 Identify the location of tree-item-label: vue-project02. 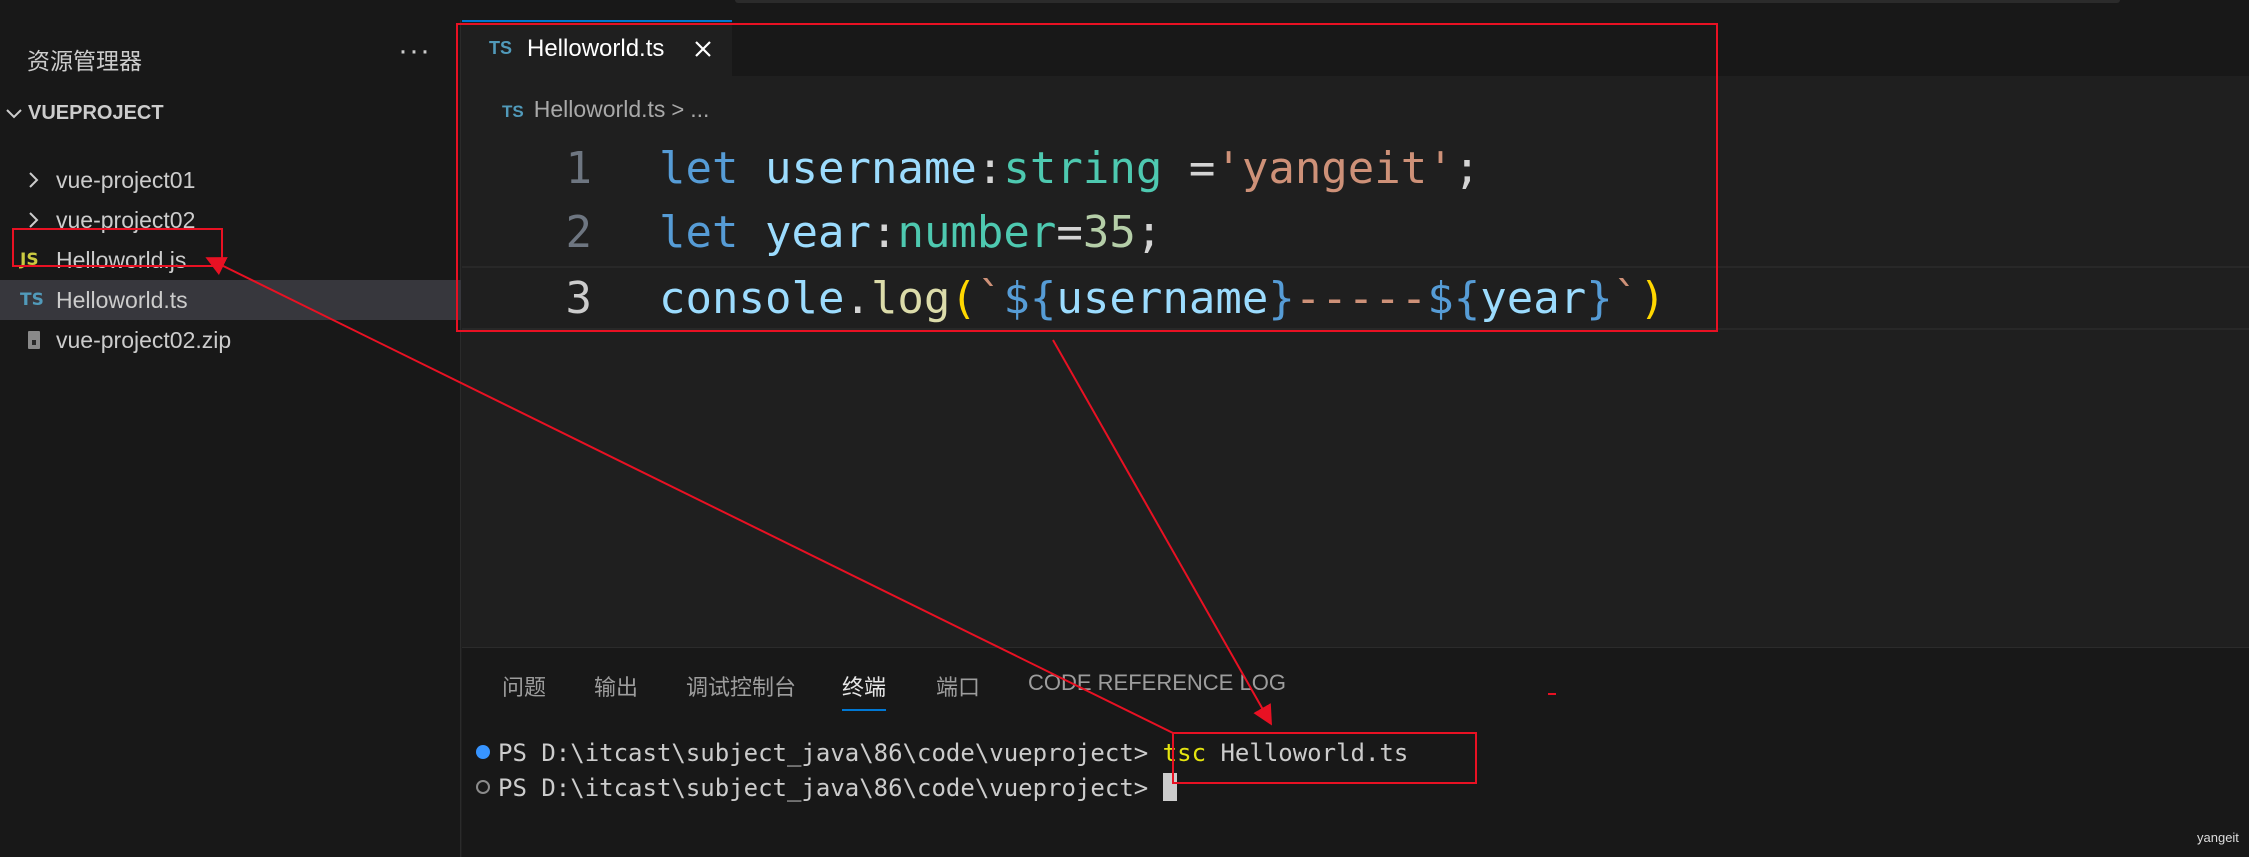
(126, 220).